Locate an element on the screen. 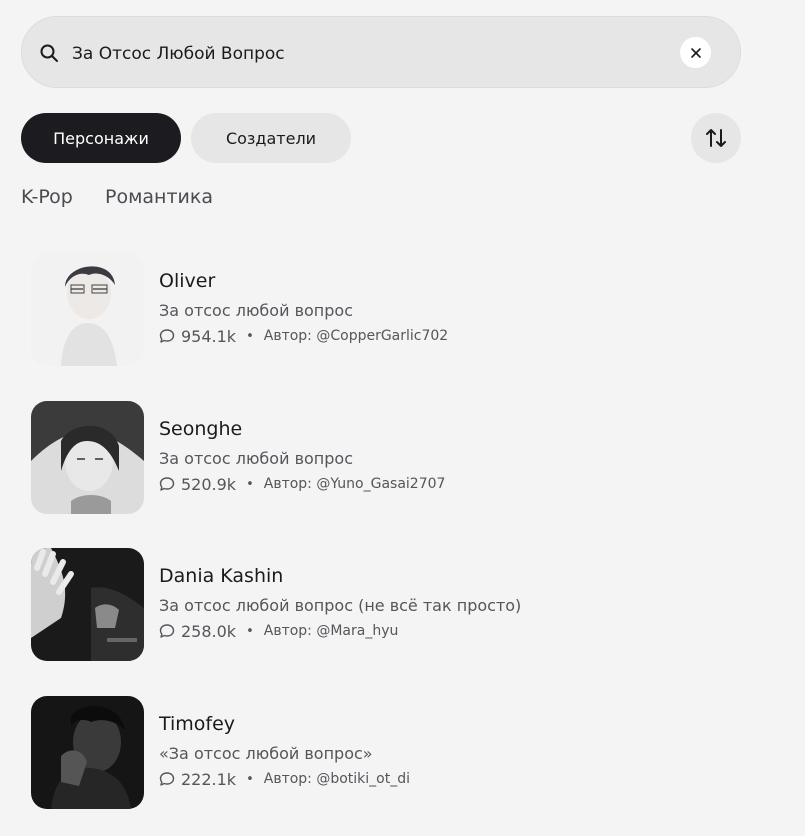 The height and width of the screenshot is (836, 805). close-icon is located at coordinates (695, 52).